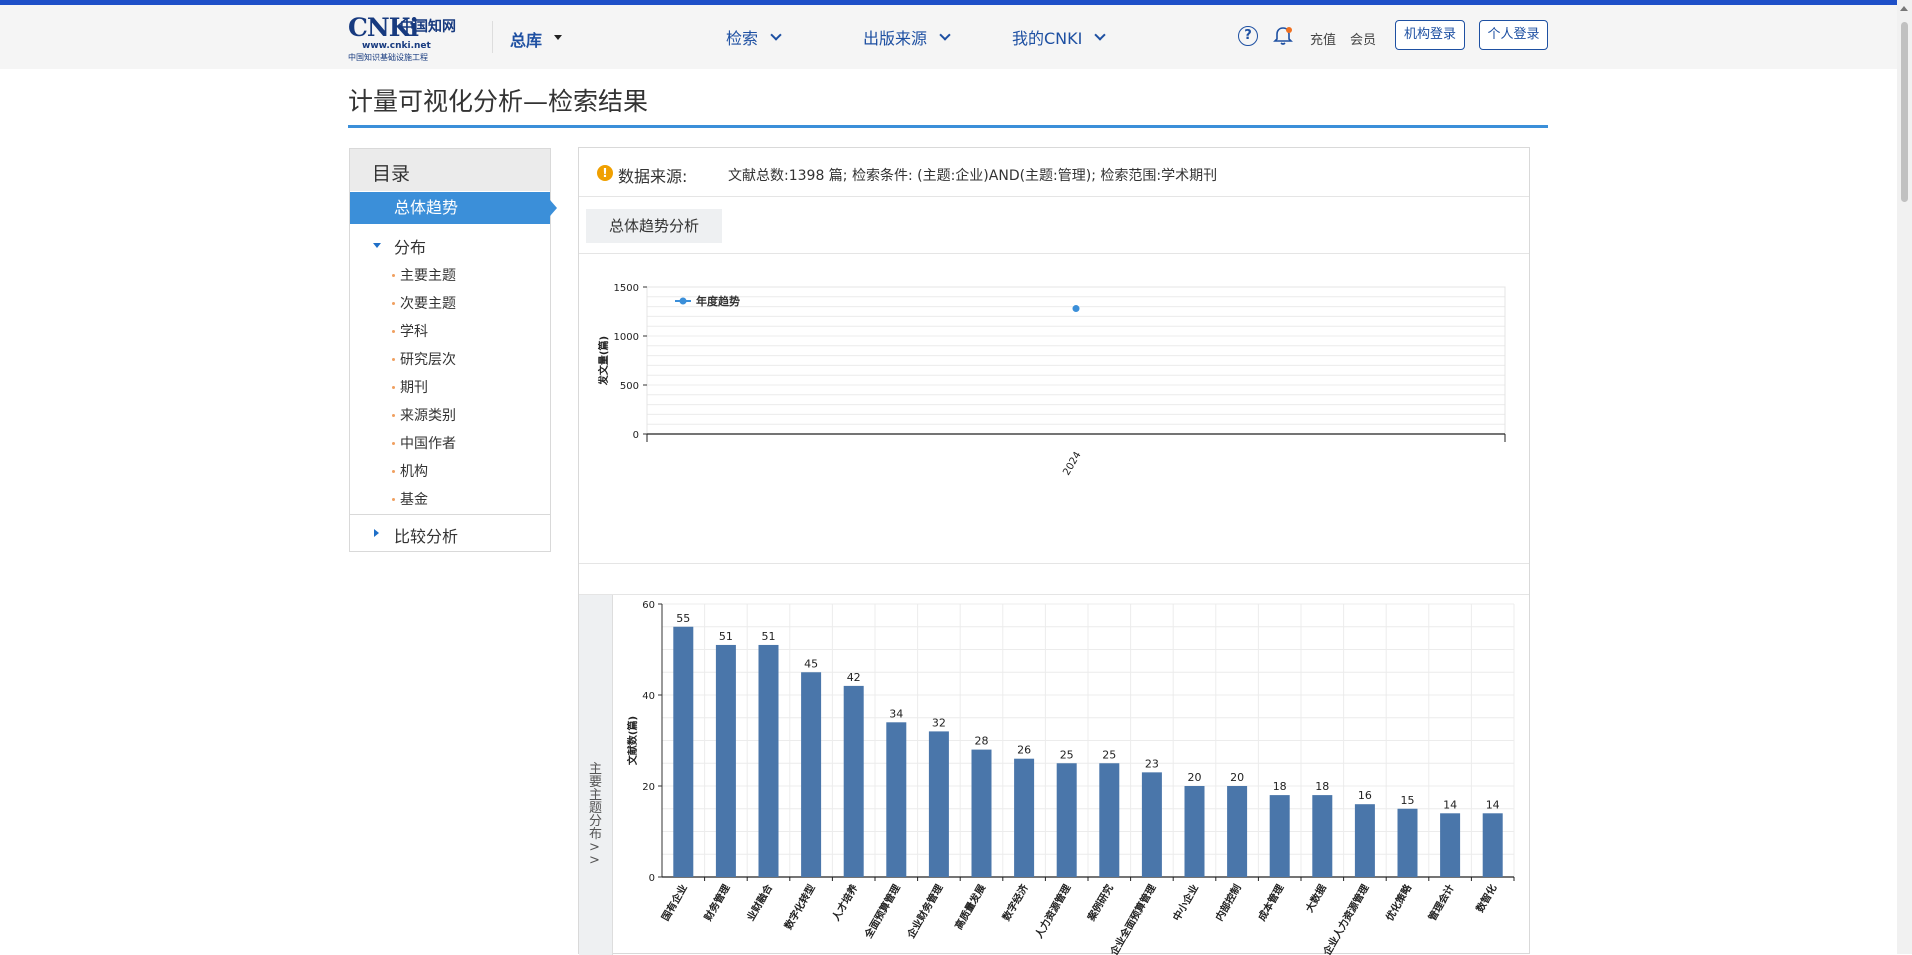 The width and height of the screenshot is (1912, 955). What do you see at coordinates (982, 741) in the screenshot?
I see `bar-value-label: 28` at bounding box center [982, 741].